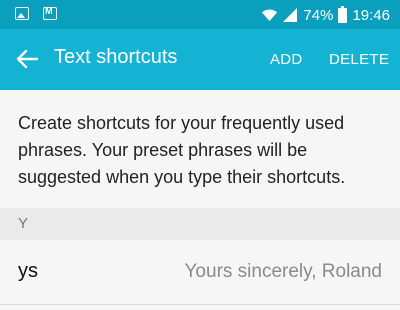 Image resolution: width=400 pixels, height=310 pixels. I want to click on mail-notification-icon, so click(50, 13).